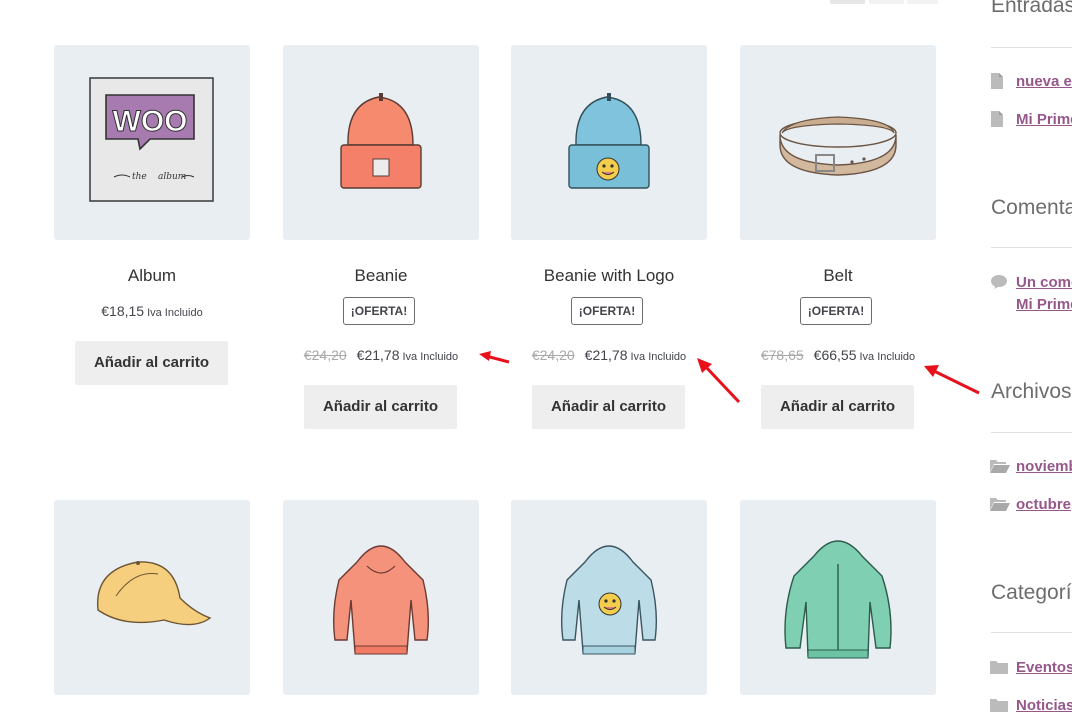 The height and width of the screenshot is (714, 1072). Describe the element at coordinates (782, 355) in the screenshot. I see `price-old: €78,65` at that location.